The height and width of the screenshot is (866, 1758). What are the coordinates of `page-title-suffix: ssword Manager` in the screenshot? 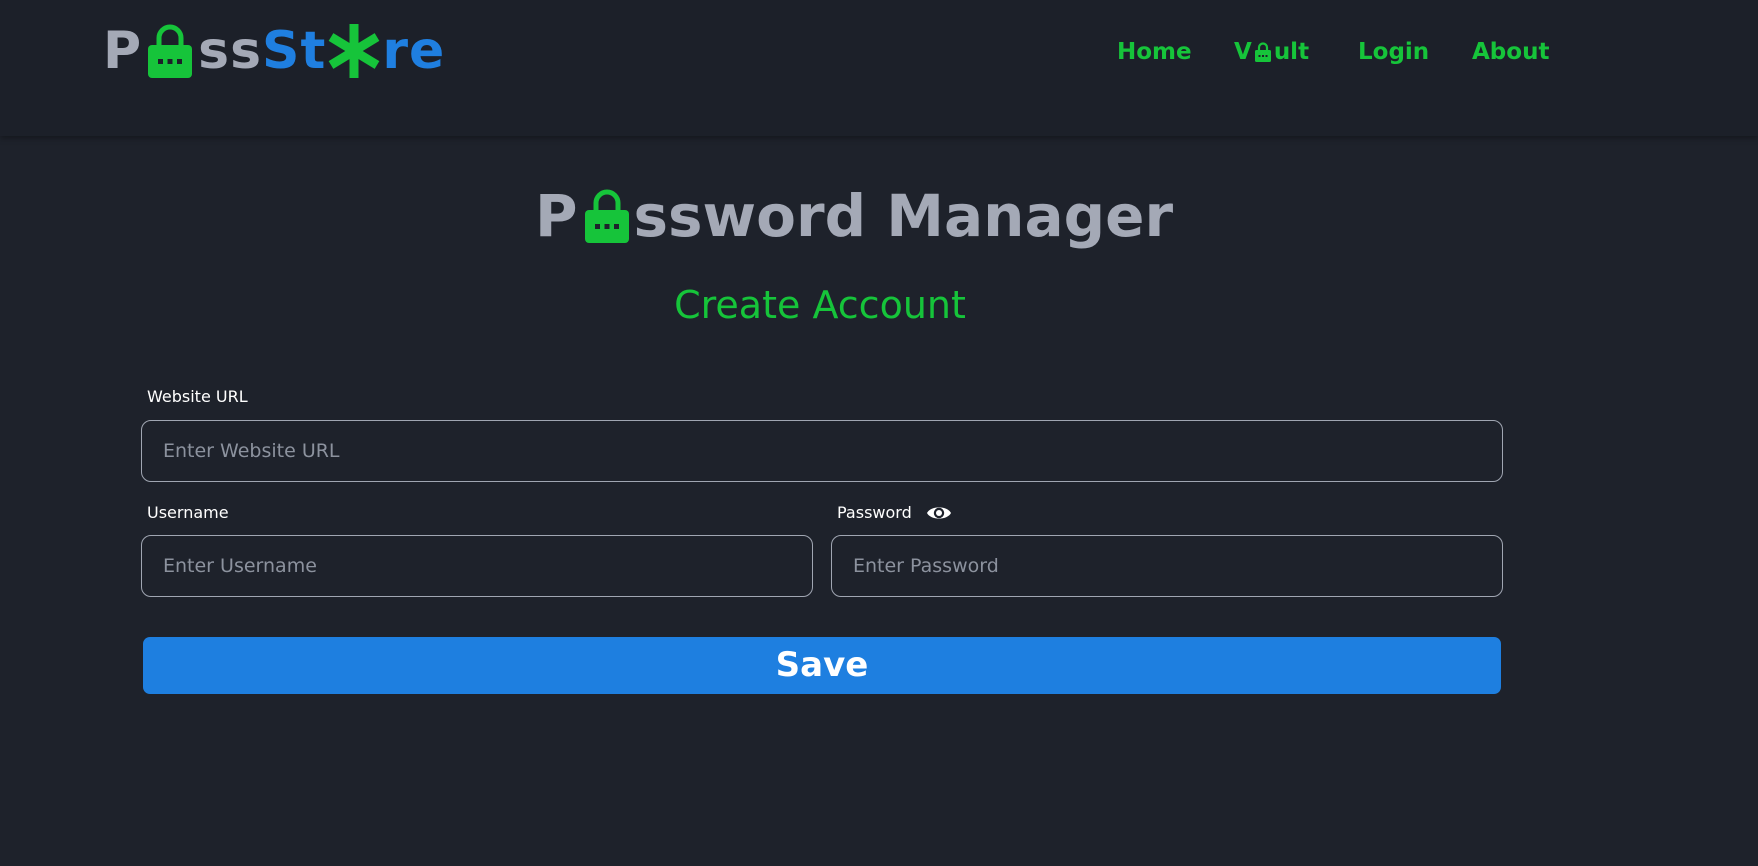 It's located at (903, 216).